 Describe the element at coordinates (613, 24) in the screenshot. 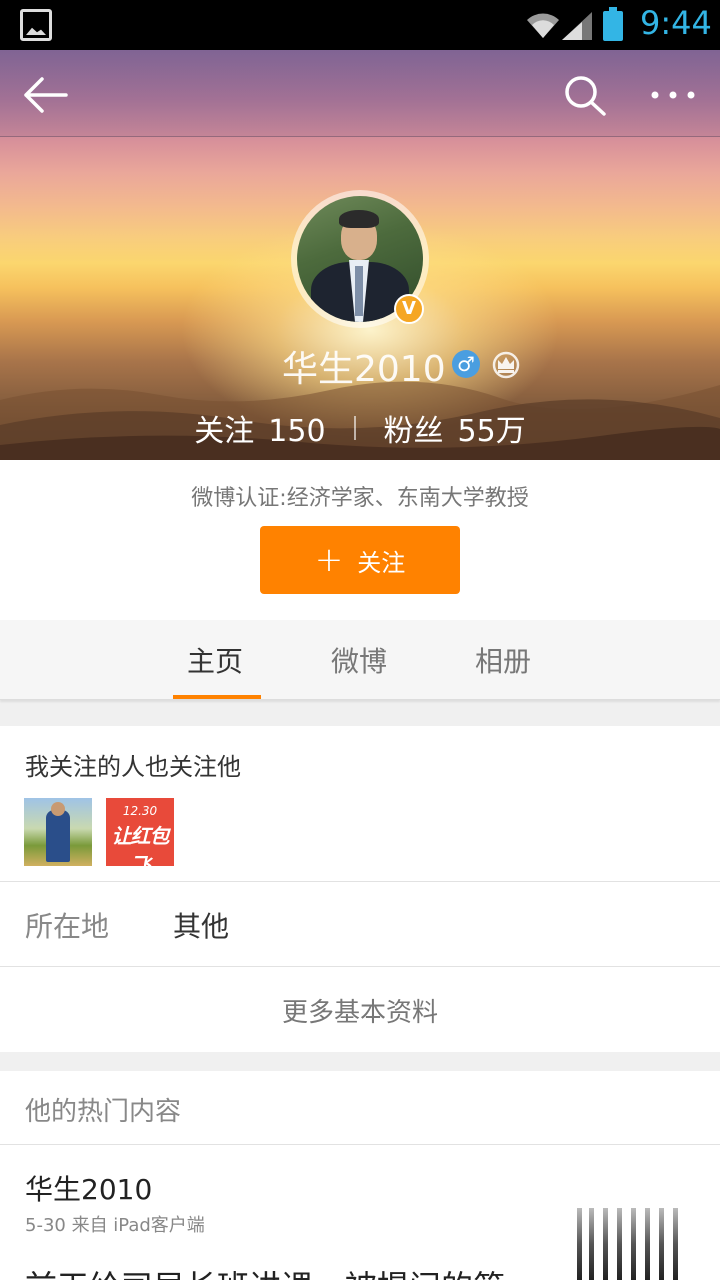

I see `battery-icon` at that location.